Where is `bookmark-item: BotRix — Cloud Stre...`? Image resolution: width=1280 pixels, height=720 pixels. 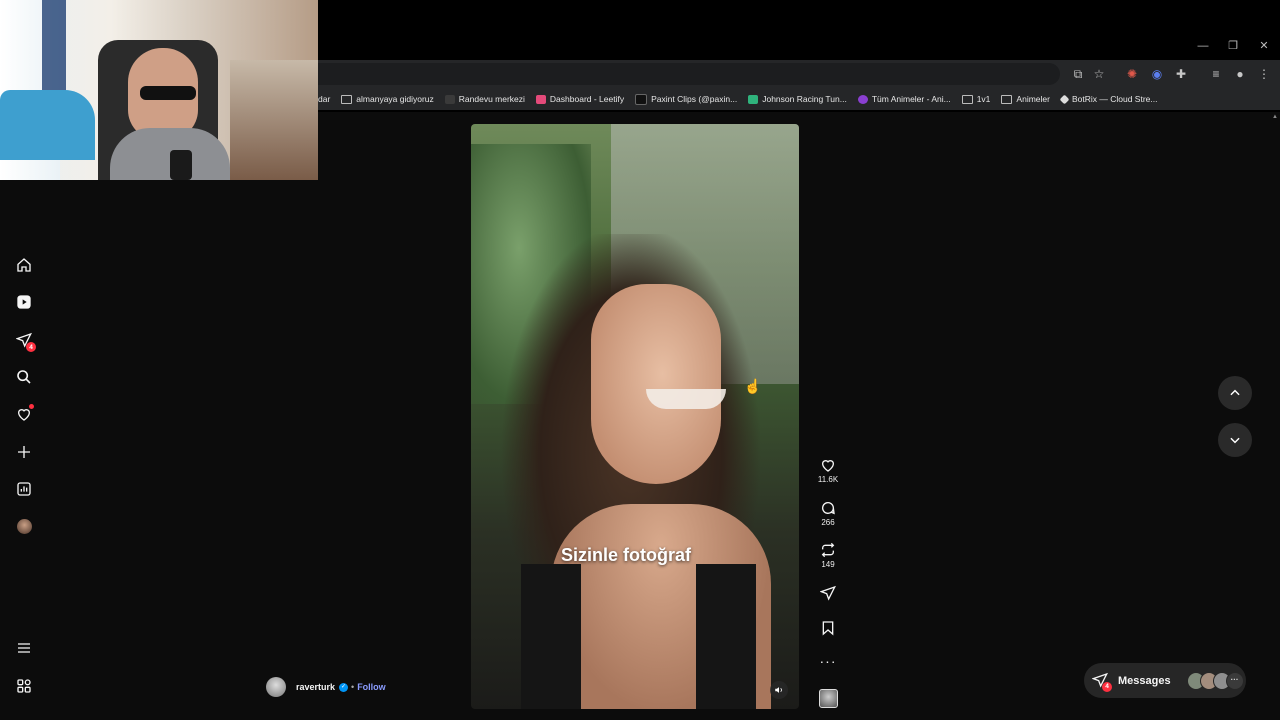 bookmark-item: BotRix — Cloud Stre... is located at coordinates (1108, 99).